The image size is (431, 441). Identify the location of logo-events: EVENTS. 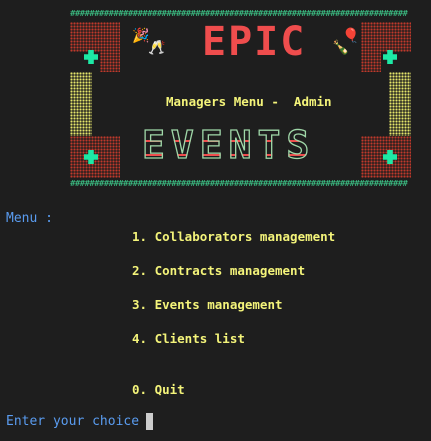
(245, 145).